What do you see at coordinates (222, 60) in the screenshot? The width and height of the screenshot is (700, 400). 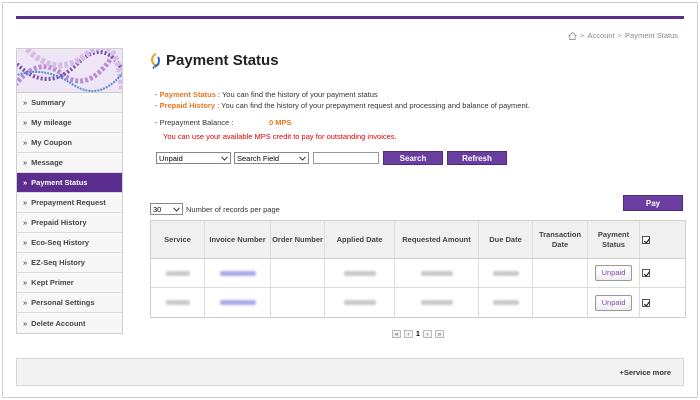 I see `page-title: Payment Status` at bounding box center [222, 60].